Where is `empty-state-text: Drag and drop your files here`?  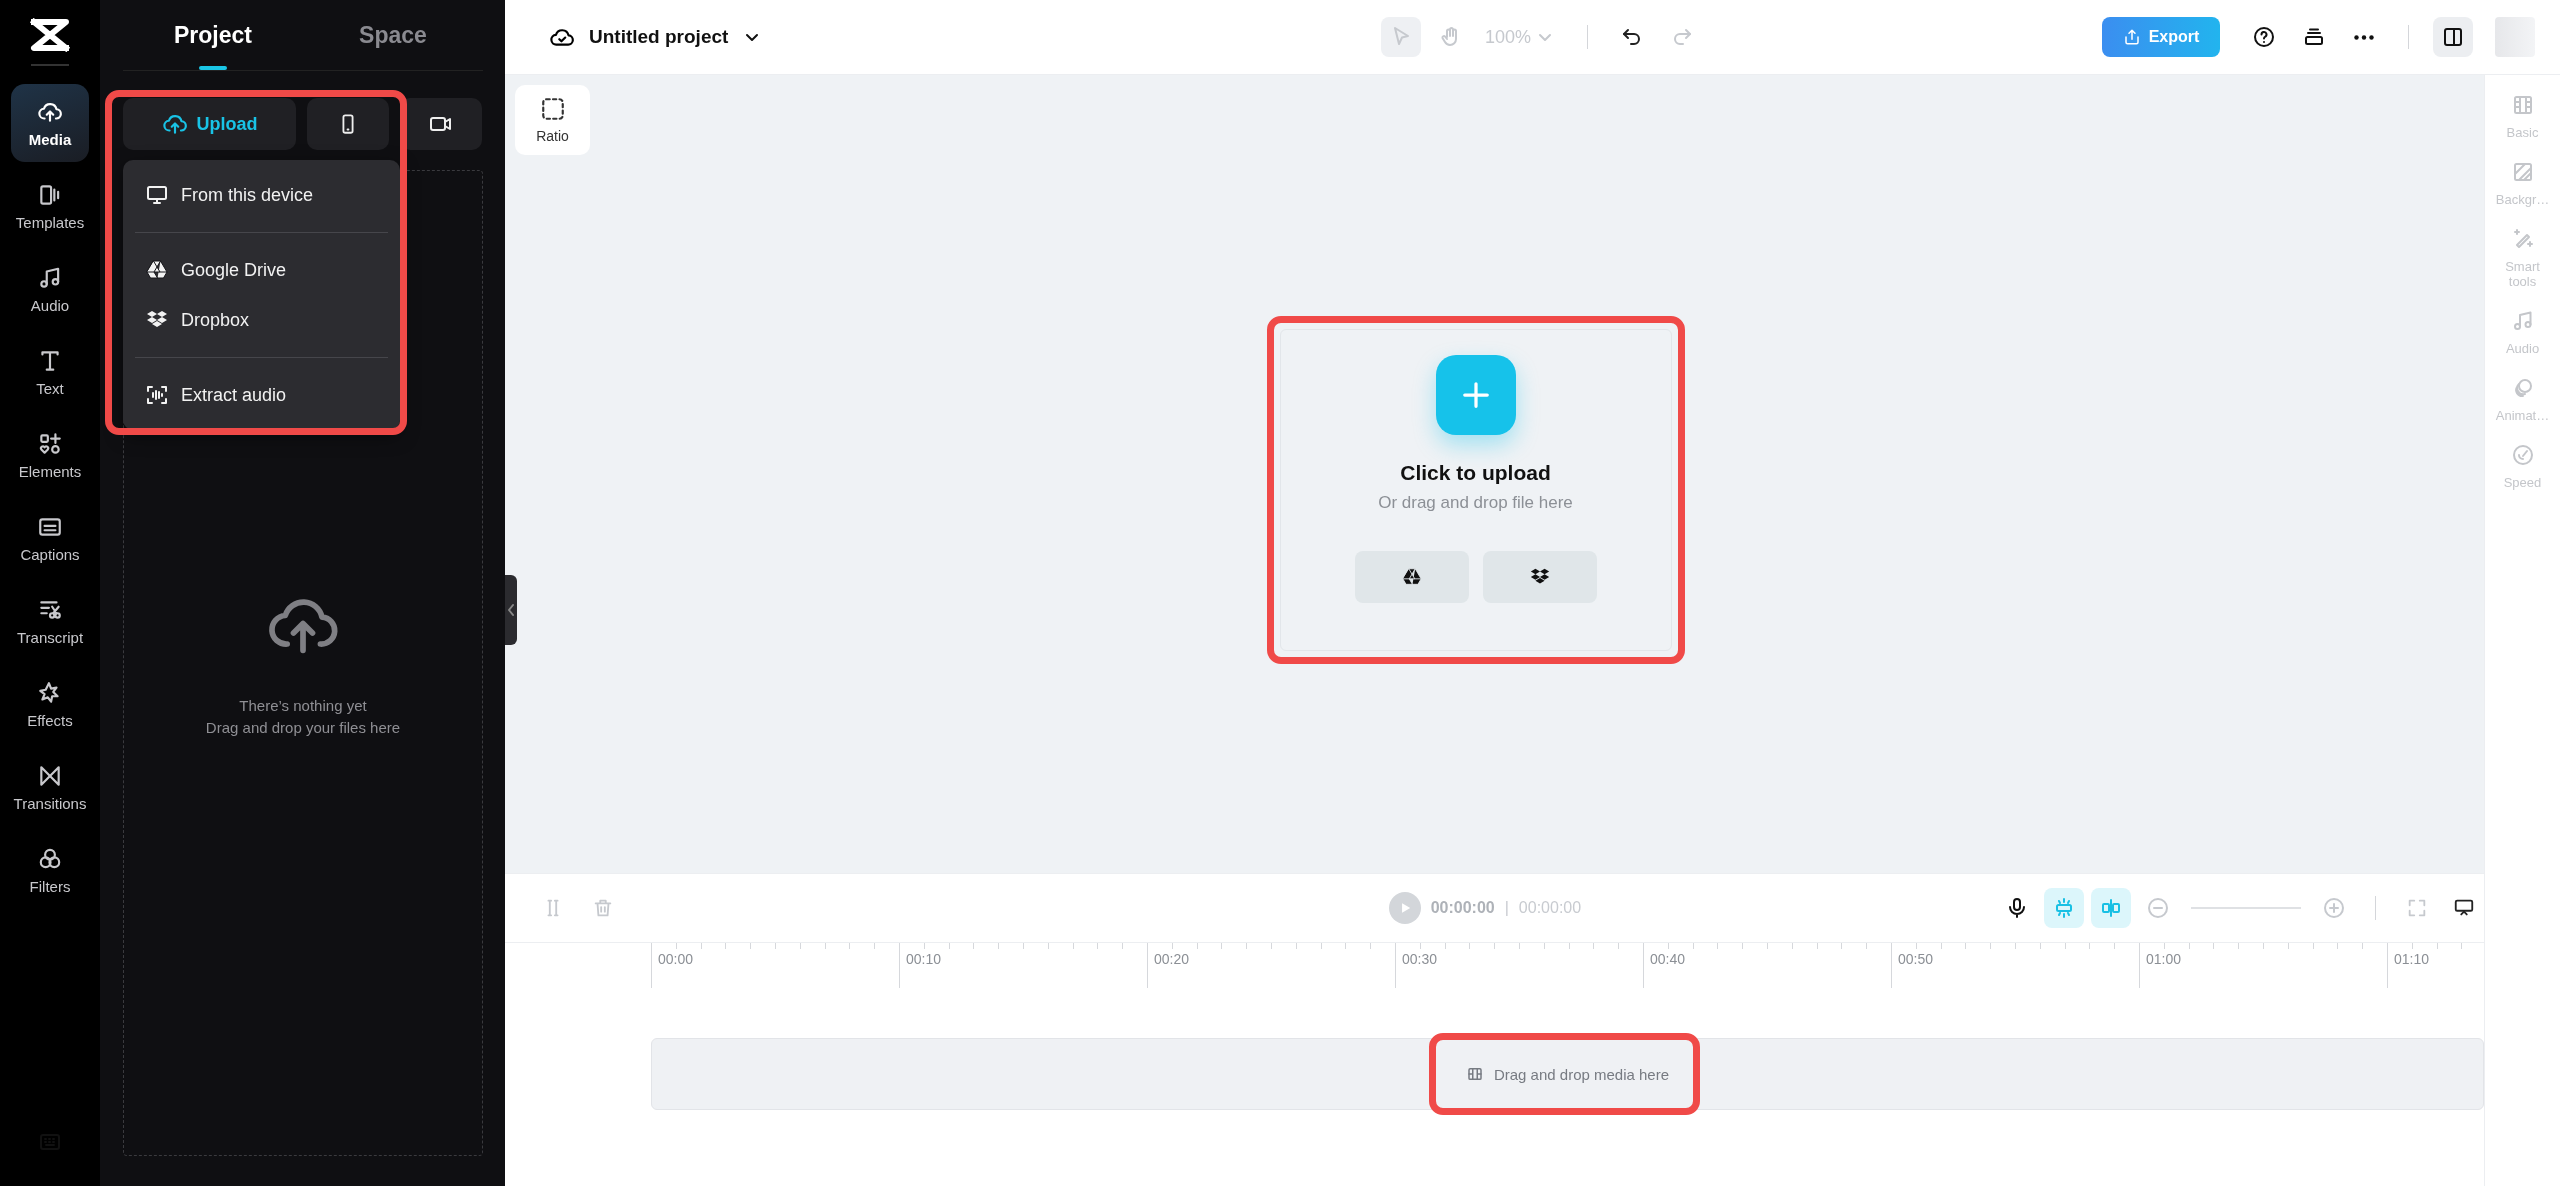
empty-state-text: Drag and drop your files here is located at coordinates (303, 728).